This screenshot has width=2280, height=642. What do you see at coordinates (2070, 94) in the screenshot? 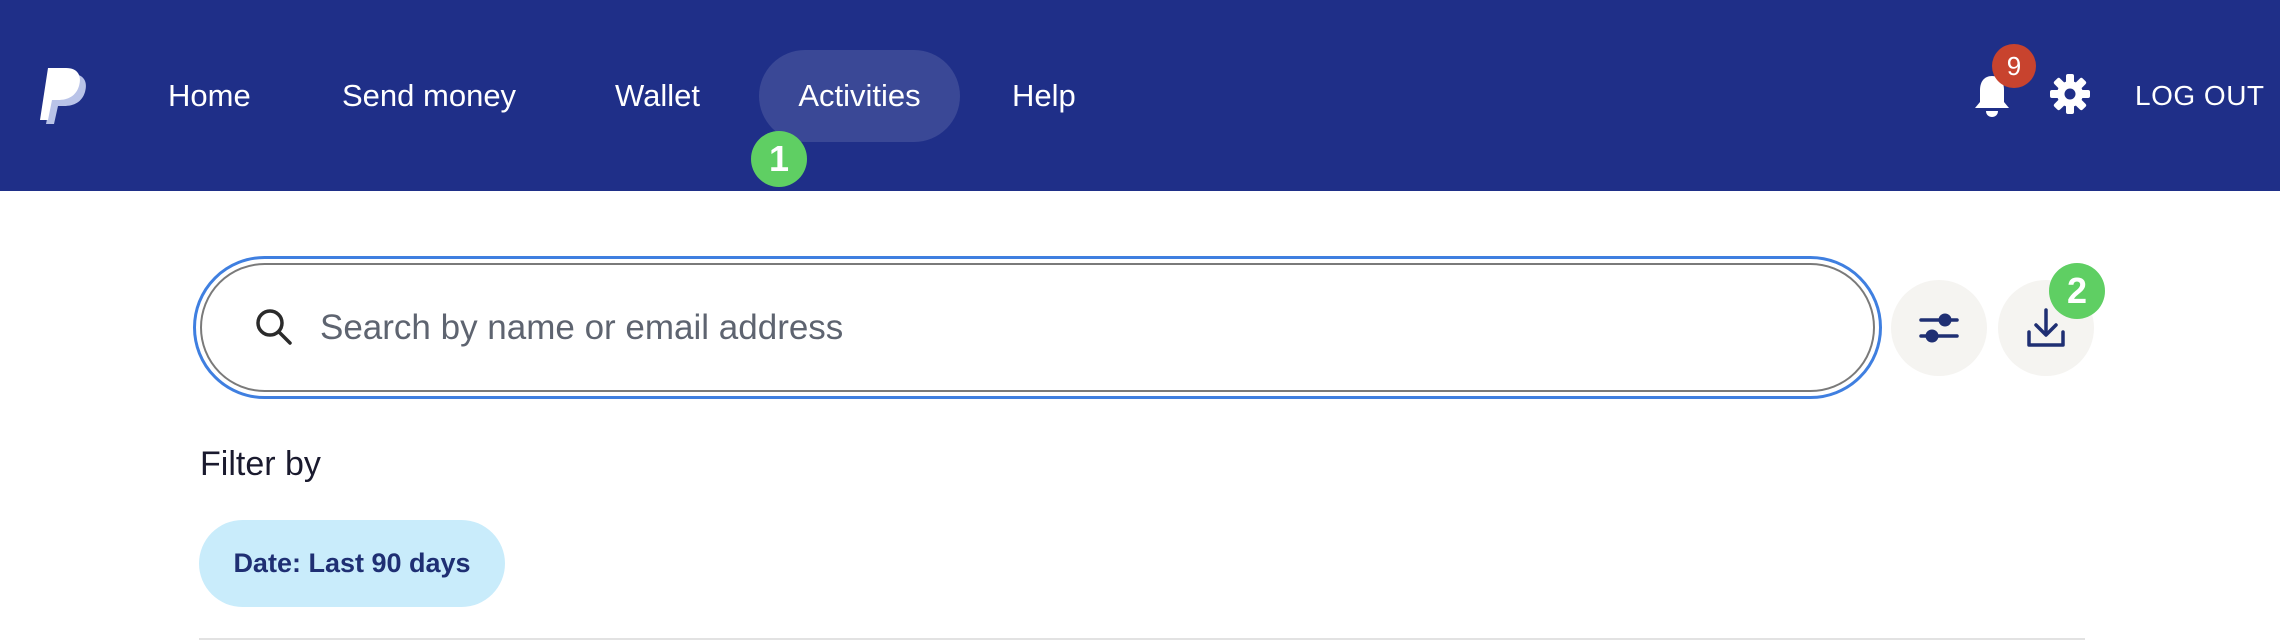
I see `gear-icon` at bounding box center [2070, 94].